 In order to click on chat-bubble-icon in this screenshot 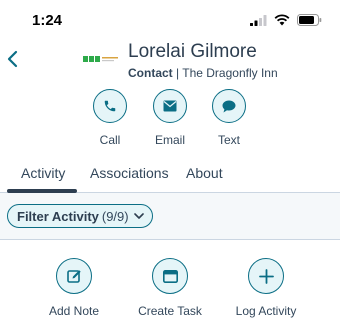, I will do `click(229, 106)`.